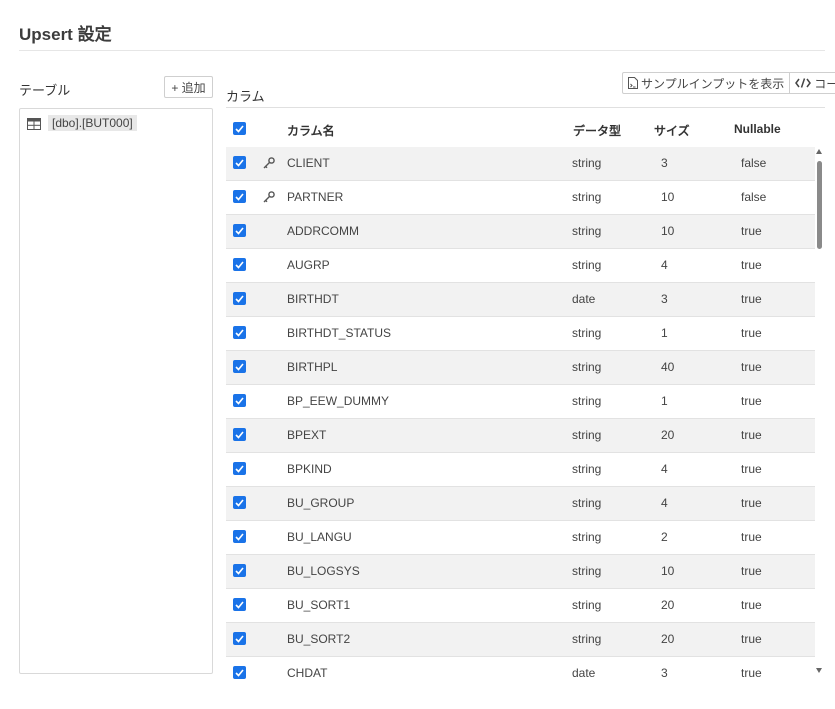  I want to click on table-row: CHDAT date 3 true, so click(520, 668).